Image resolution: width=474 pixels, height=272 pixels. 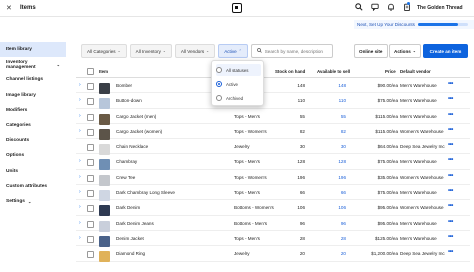 I want to click on item-name: Dark Chambray Long Sleeve, so click(x=145, y=192).